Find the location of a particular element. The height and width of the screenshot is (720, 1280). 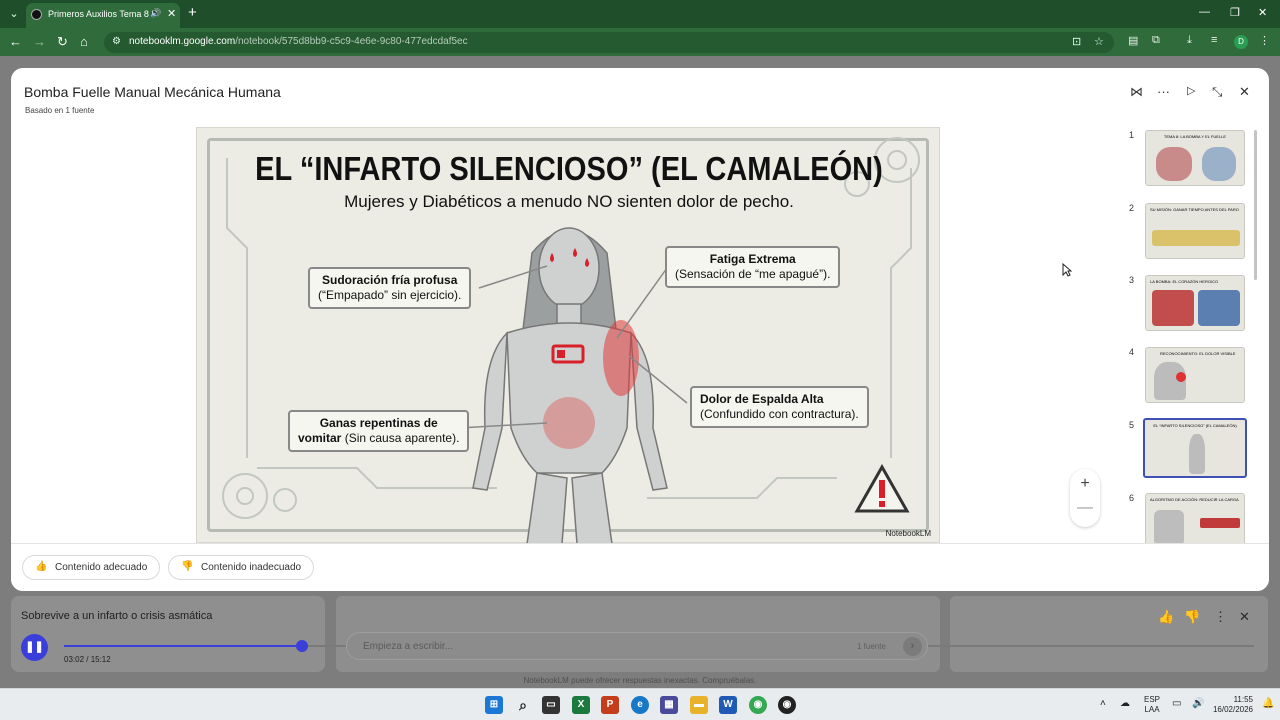

send-arrow-icon: › is located at coordinates (912, 646).